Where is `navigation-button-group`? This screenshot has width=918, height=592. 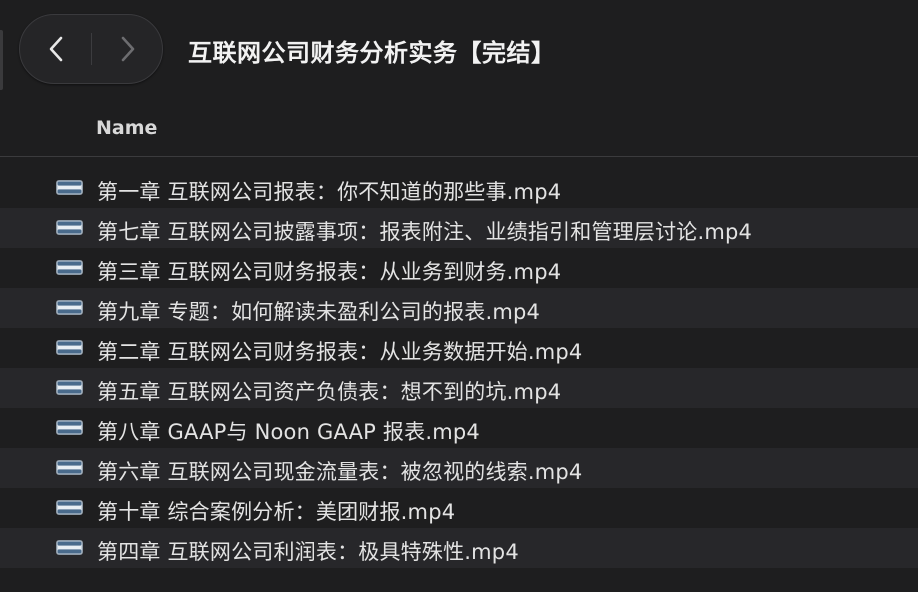 navigation-button-group is located at coordinates (91, 49).